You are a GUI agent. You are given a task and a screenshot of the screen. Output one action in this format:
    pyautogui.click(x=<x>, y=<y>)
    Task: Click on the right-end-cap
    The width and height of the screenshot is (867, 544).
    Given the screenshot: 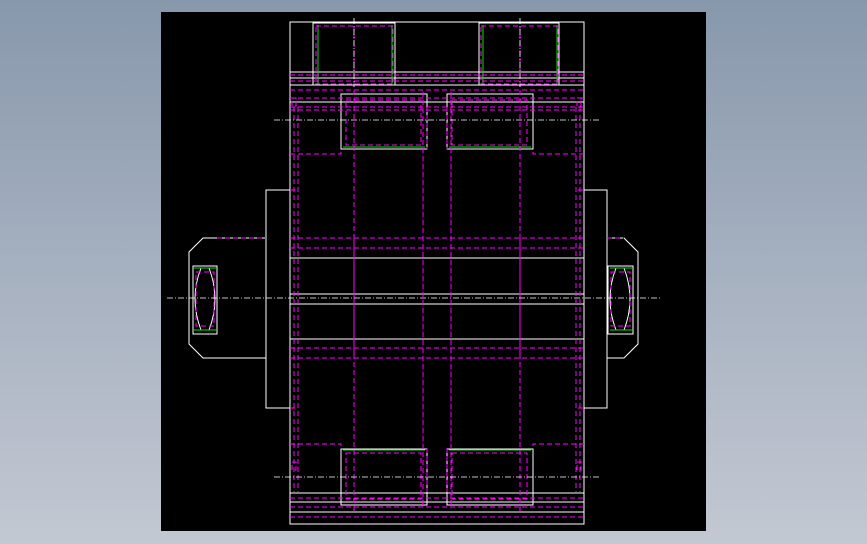 What is the action you would take?
    pyautogui.click(x=611, y=299)
    